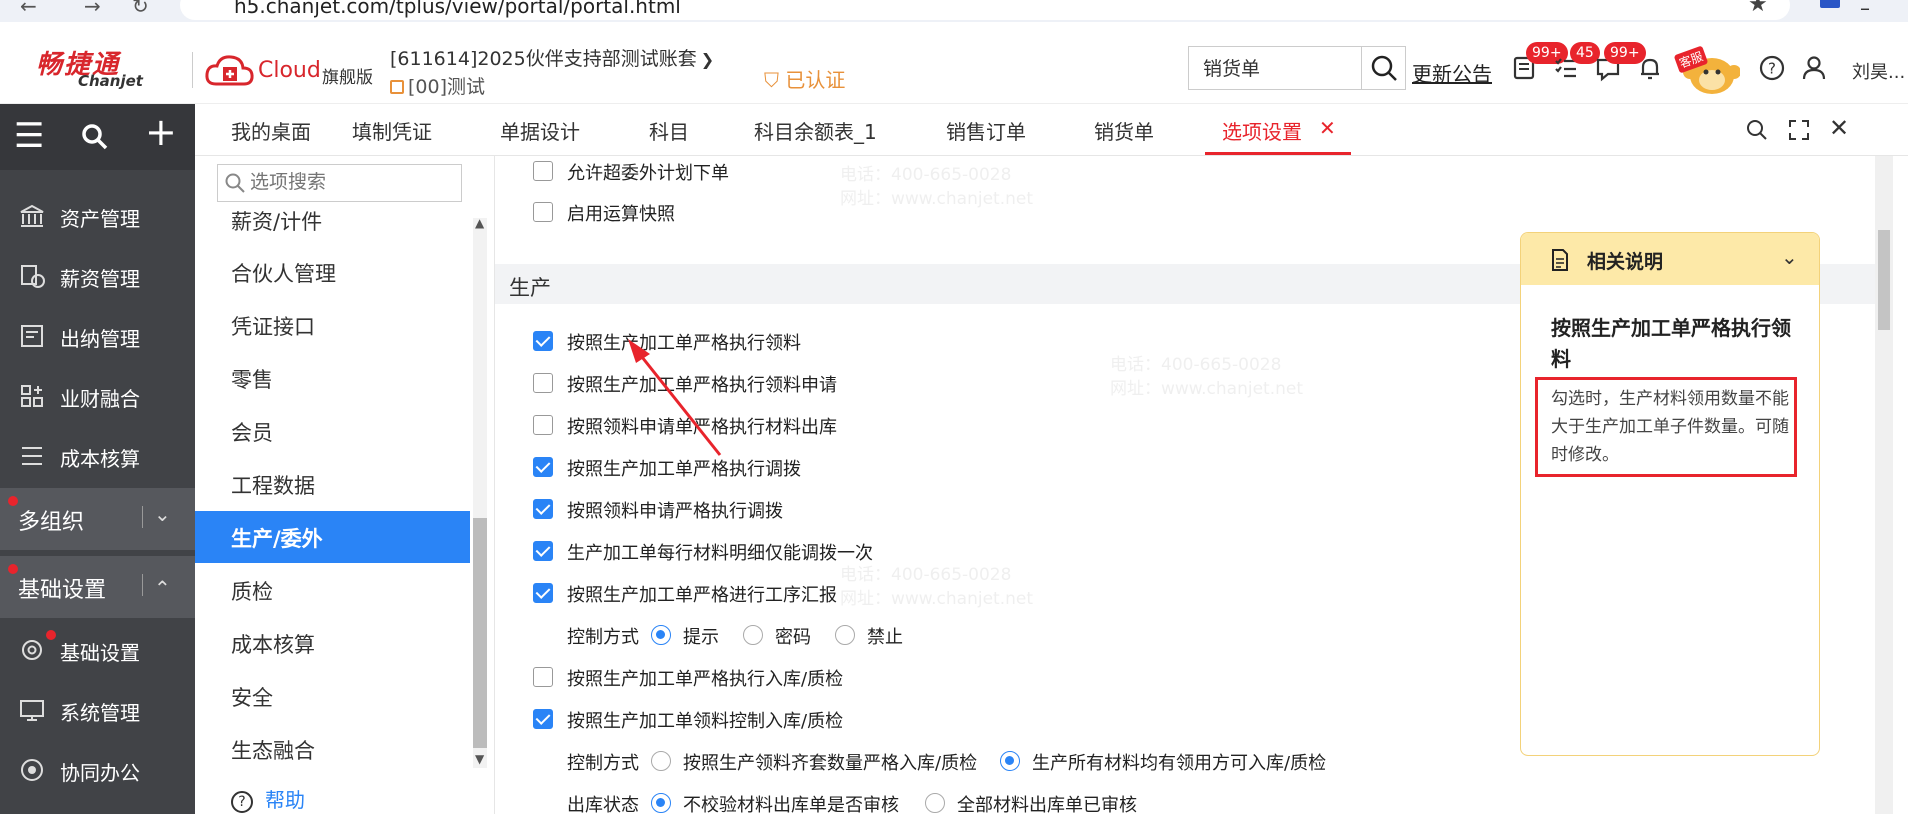 The image size is (1908, 814). I want to click on salary-icon, so click(33, 276).